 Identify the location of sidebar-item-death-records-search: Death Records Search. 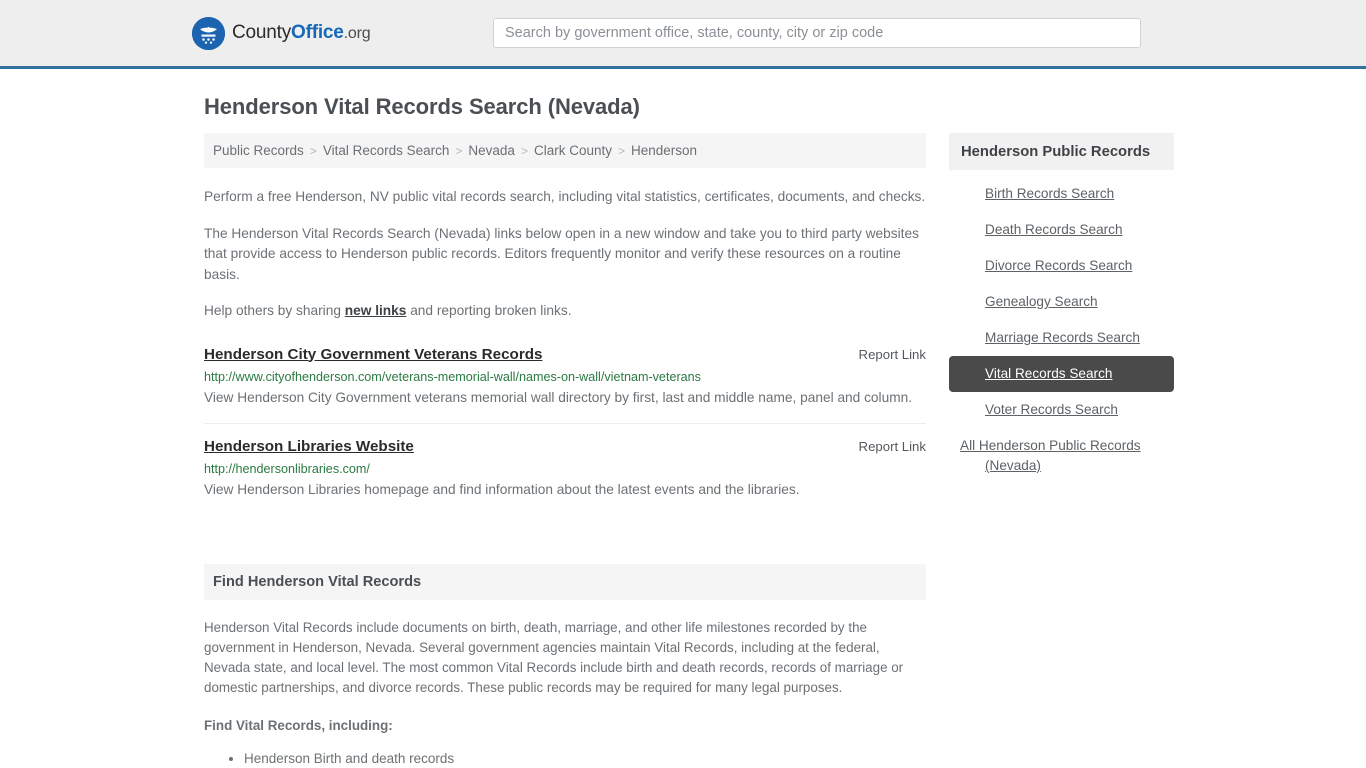
(1061, 230).